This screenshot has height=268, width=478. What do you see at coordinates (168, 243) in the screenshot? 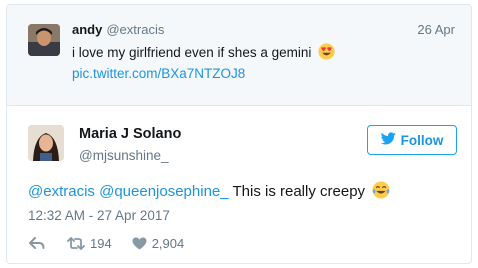
I see `like-count: 2,904` at bounding box center [168, 243].